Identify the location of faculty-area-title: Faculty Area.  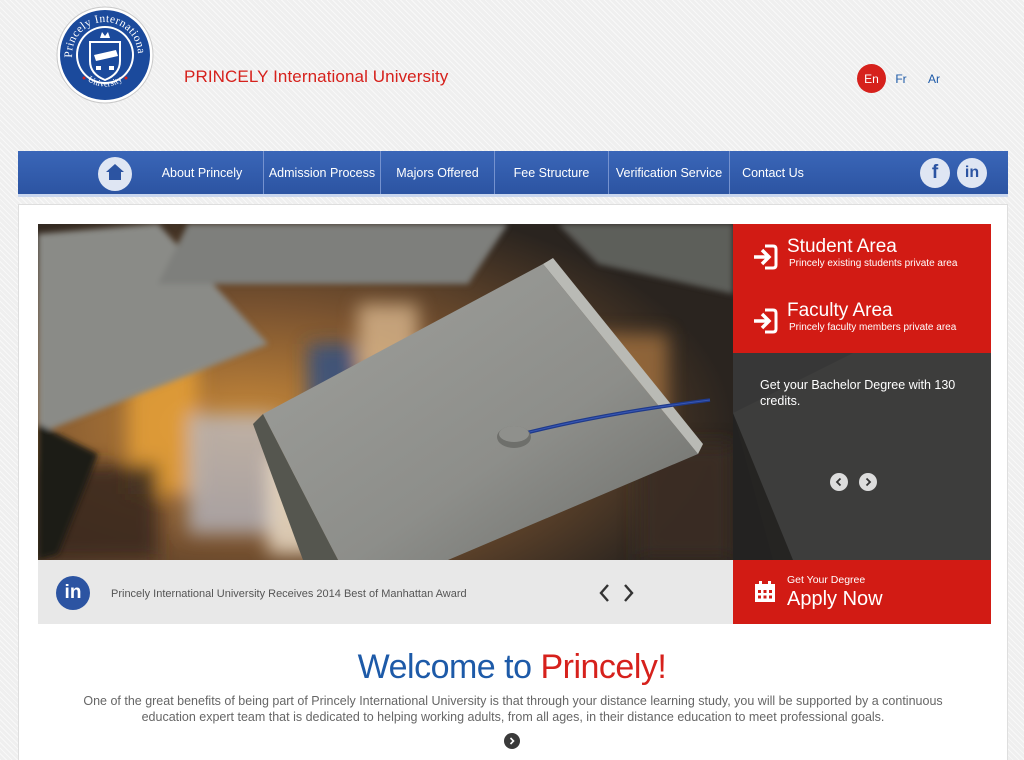
(840, 310).